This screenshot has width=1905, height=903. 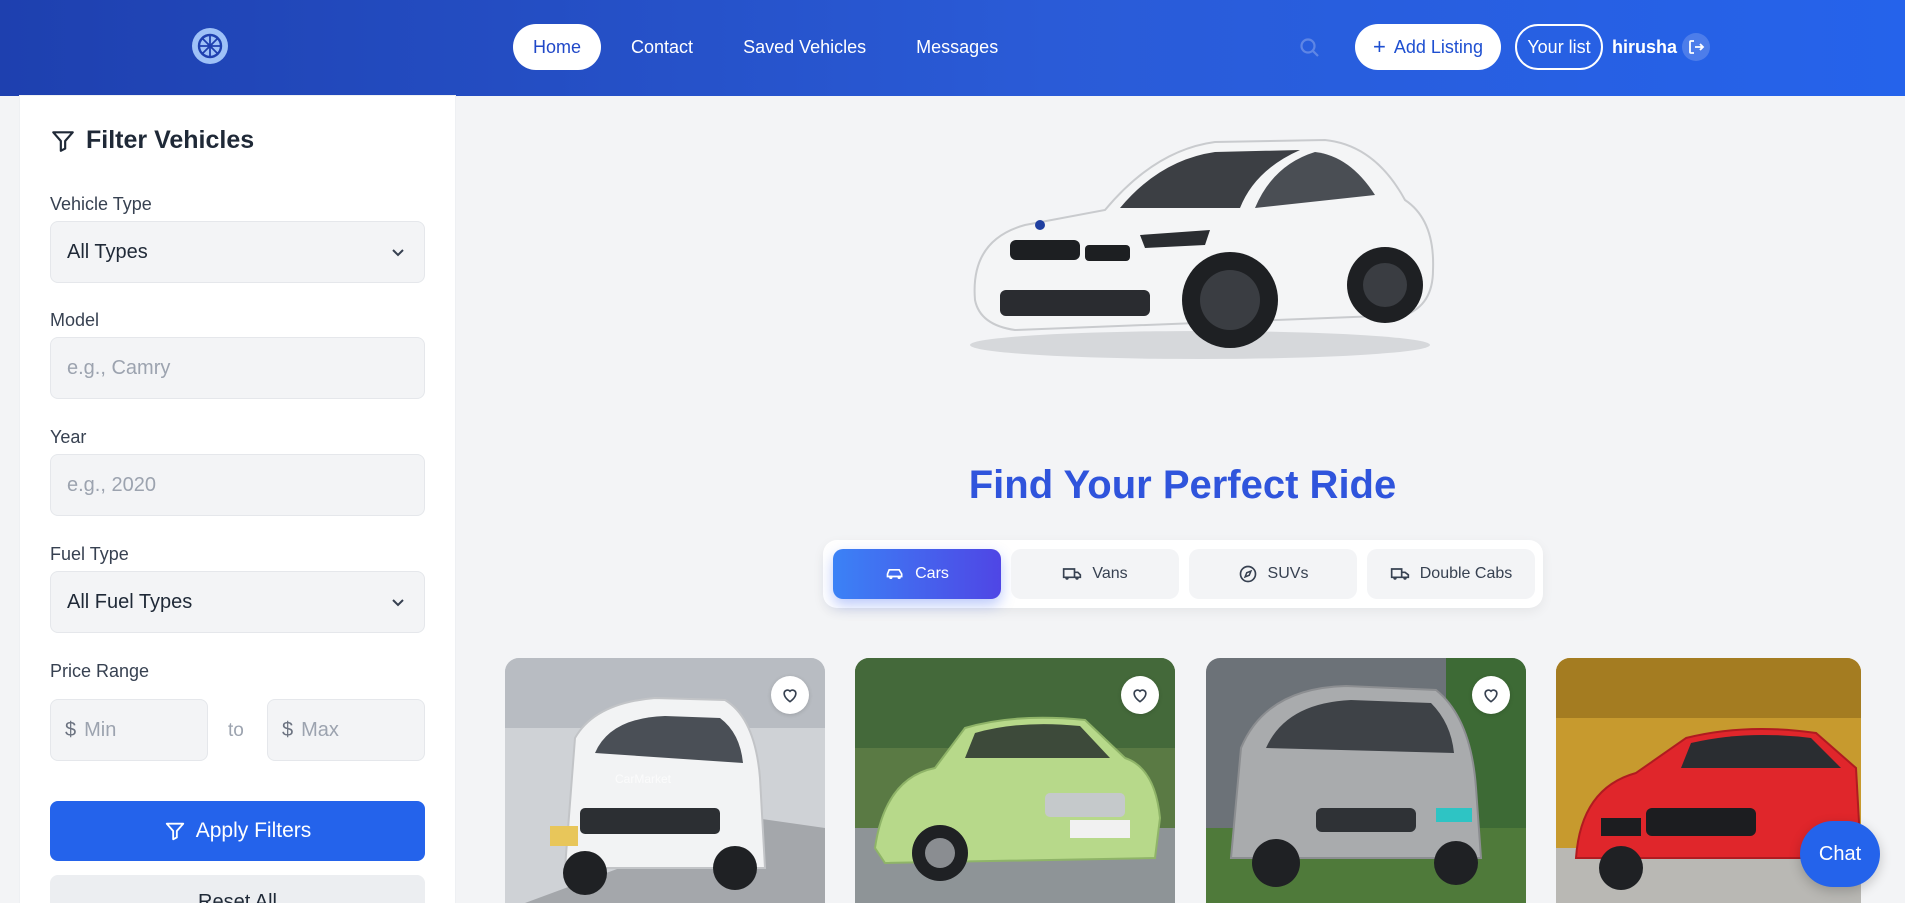 What do you see at coordinates (101, 204) in the screenshot?
I see `vehicle-type-label: Vehicle Type` at bounding box center [101, 204].